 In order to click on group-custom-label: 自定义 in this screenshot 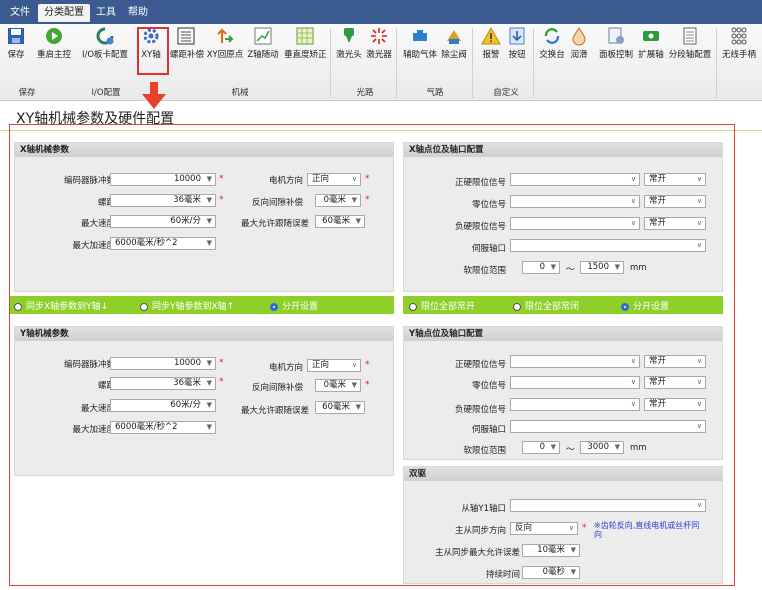, I will do `click(506, 93)`.